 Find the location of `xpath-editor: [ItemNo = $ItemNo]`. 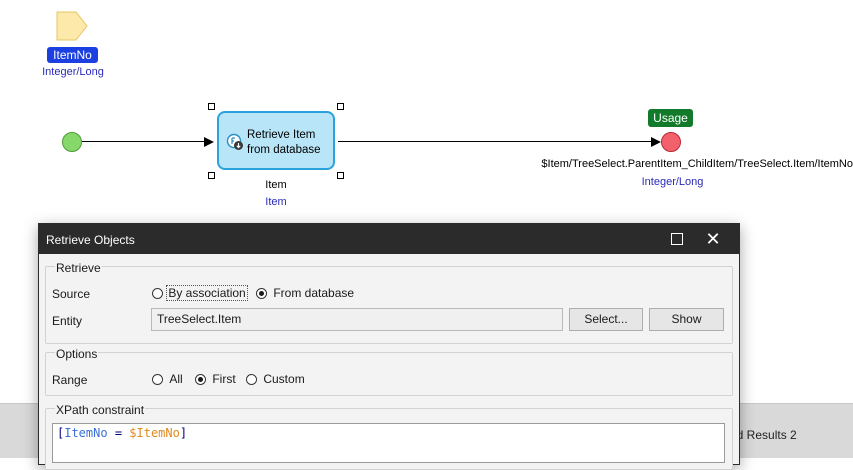

xpath-editor: [ItemNo = $ItemNo] is located at coordinates (388, 443).